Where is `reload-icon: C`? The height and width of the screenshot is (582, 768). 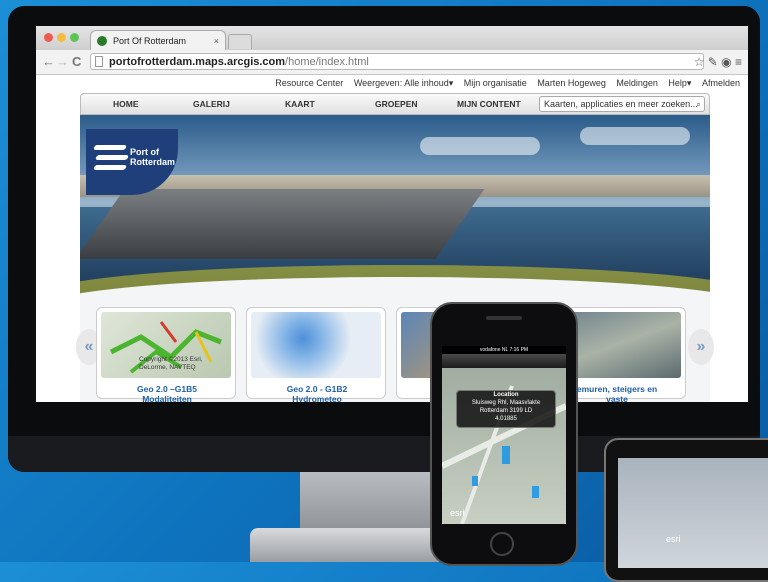 reload-icon: C is located at coordinates (76, 62).